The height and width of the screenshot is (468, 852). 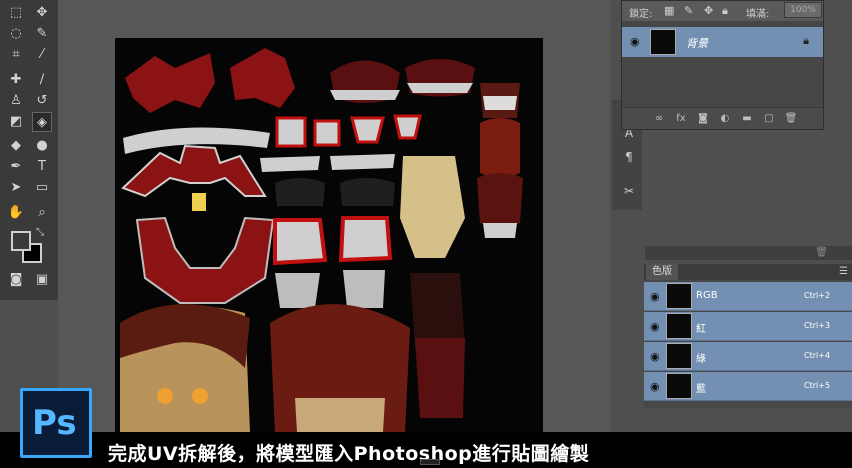 What do you see at coordinates (817, 355) in the screenshot?
I see `channel-shortcut: Ctrl+4` at bounding box center [817, 355].